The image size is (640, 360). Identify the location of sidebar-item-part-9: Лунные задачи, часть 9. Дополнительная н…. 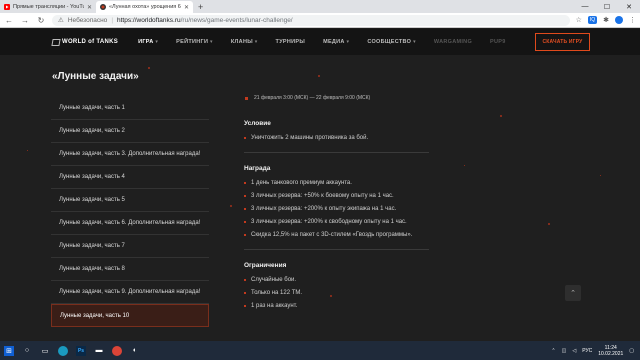
(130, 292).